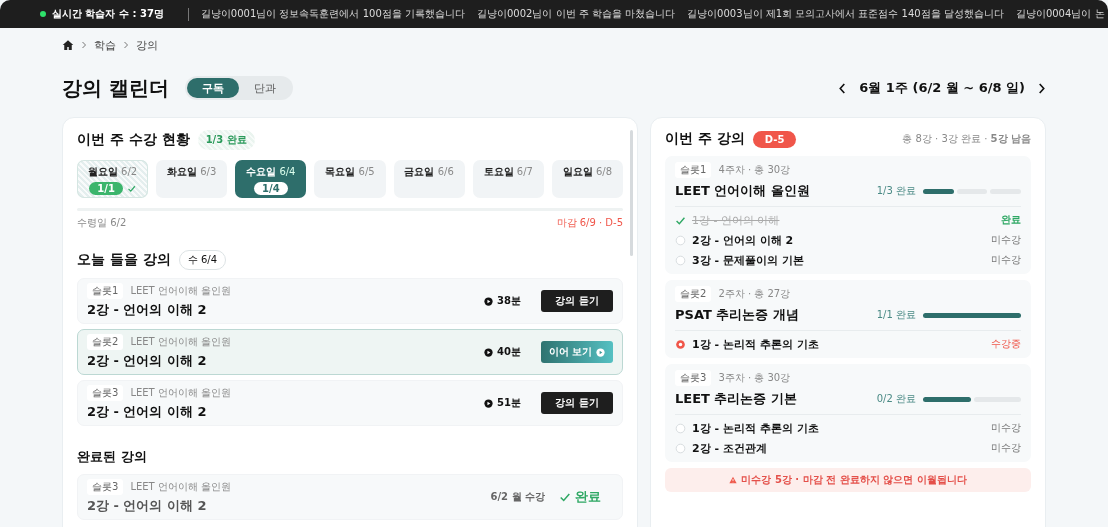 The image size is (1108, 527). Describe the element at coordinates (754, 378) in the screenshot. I see `course-meta: 3주차 · 총 30강` at that location.